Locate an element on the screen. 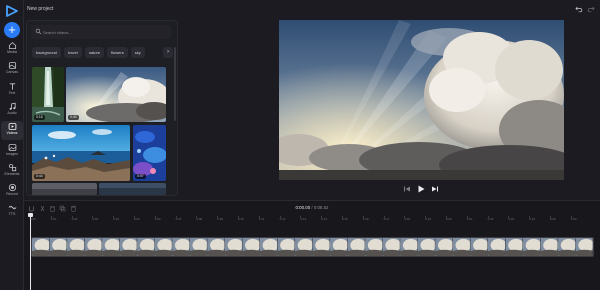 This screenshot has width=600, height=290. video-thumbnail-coral: 0:07 is located at coordinates (149, 153).